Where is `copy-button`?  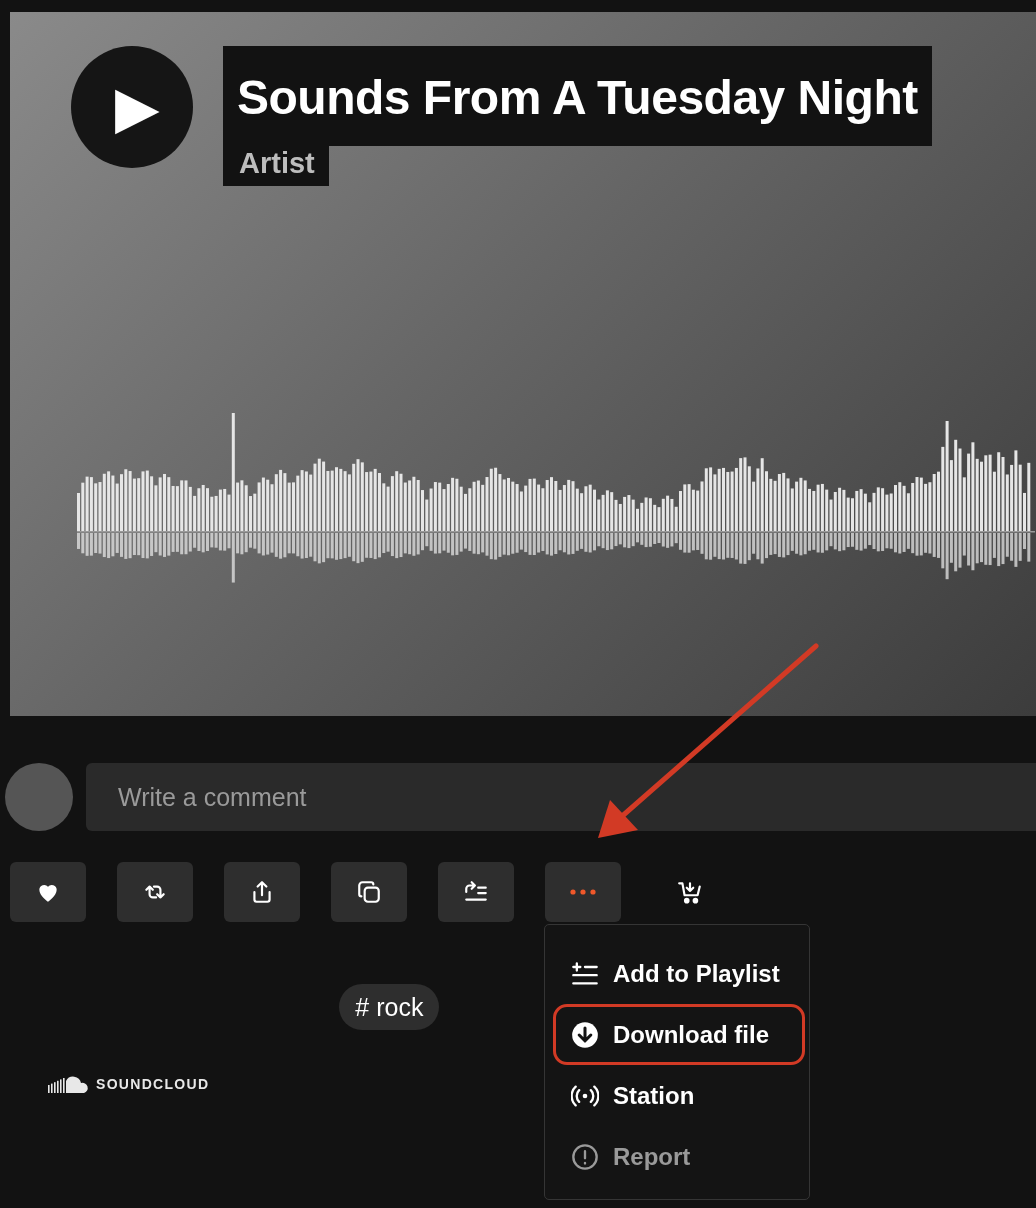 copy-button is located at coordinates (369, 892).